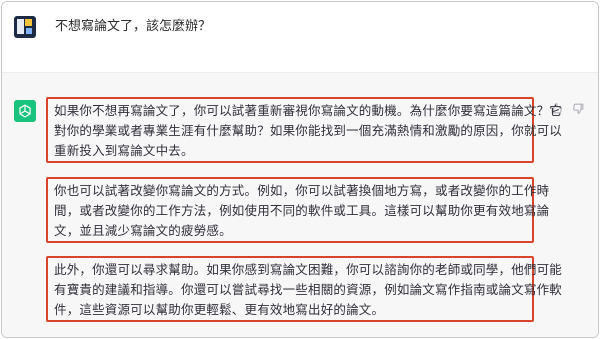 Image resolution: width=600 pixels, height=339 pixels. I want to click on paragraph-line: 此外，你還可以尋求幫助。如果你感到寫論文困難，你可以諮詢你的老師或同學，他們可能, so click(308, 269).